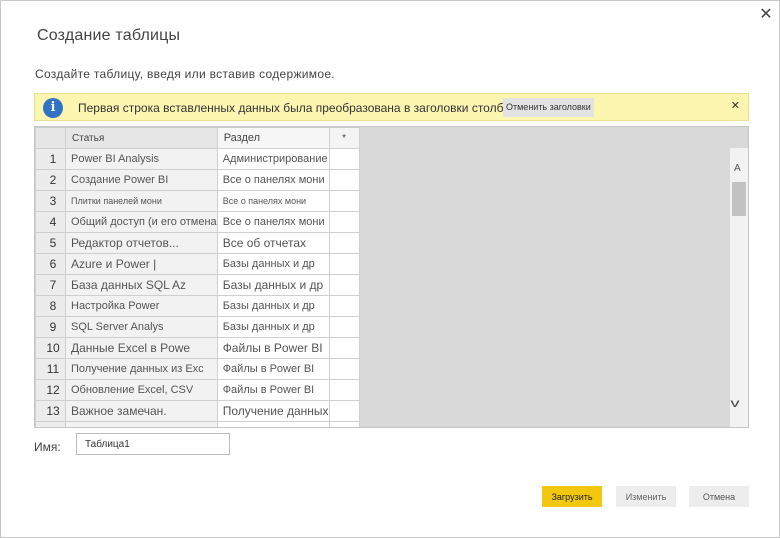 The height and width of the screenshot is (538, 780). I want to click on row-number: 2, so click(50, 180).